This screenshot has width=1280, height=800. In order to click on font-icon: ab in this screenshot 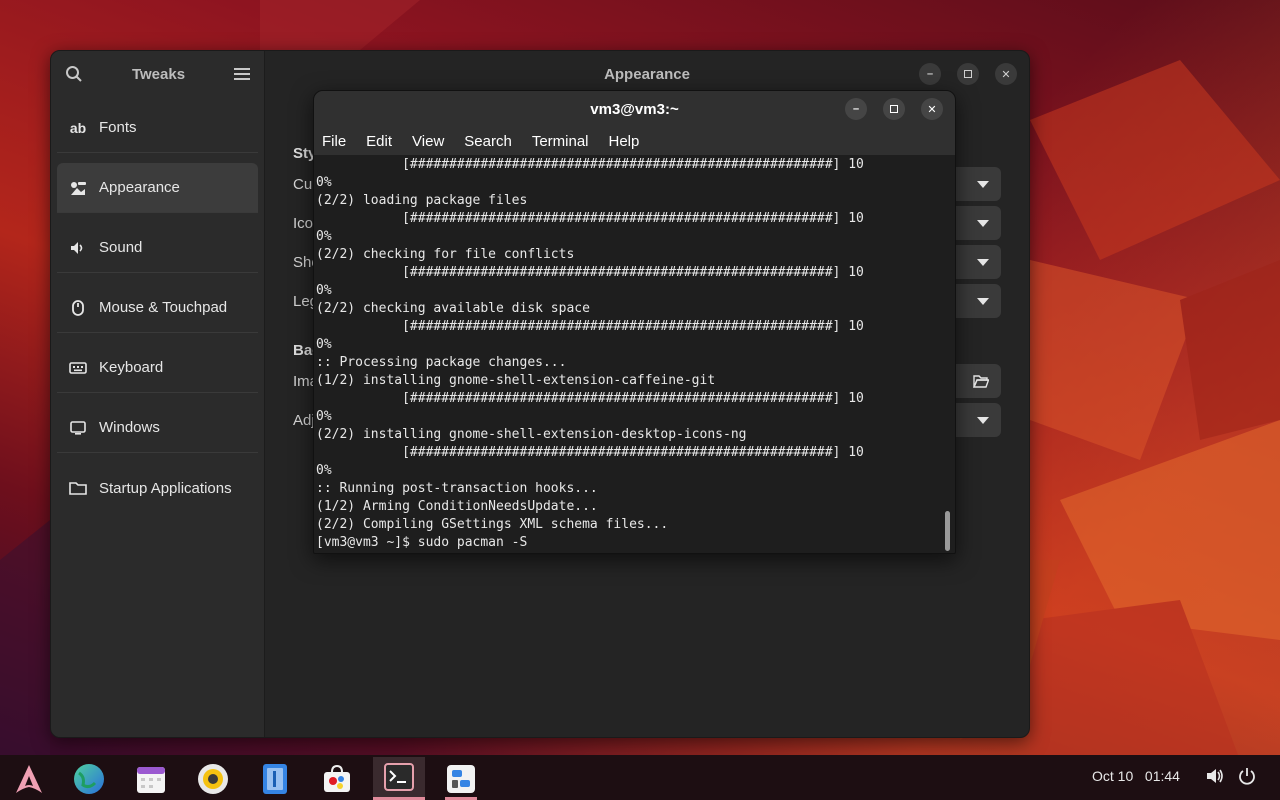, I will do `click(78, 127)`.